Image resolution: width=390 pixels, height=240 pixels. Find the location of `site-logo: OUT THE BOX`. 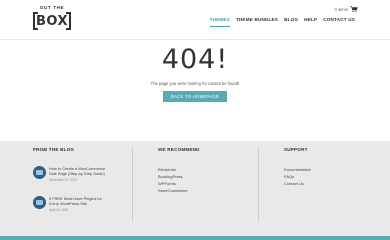

site-logo: OUT THE BOX is located at coordinates (52, 19).